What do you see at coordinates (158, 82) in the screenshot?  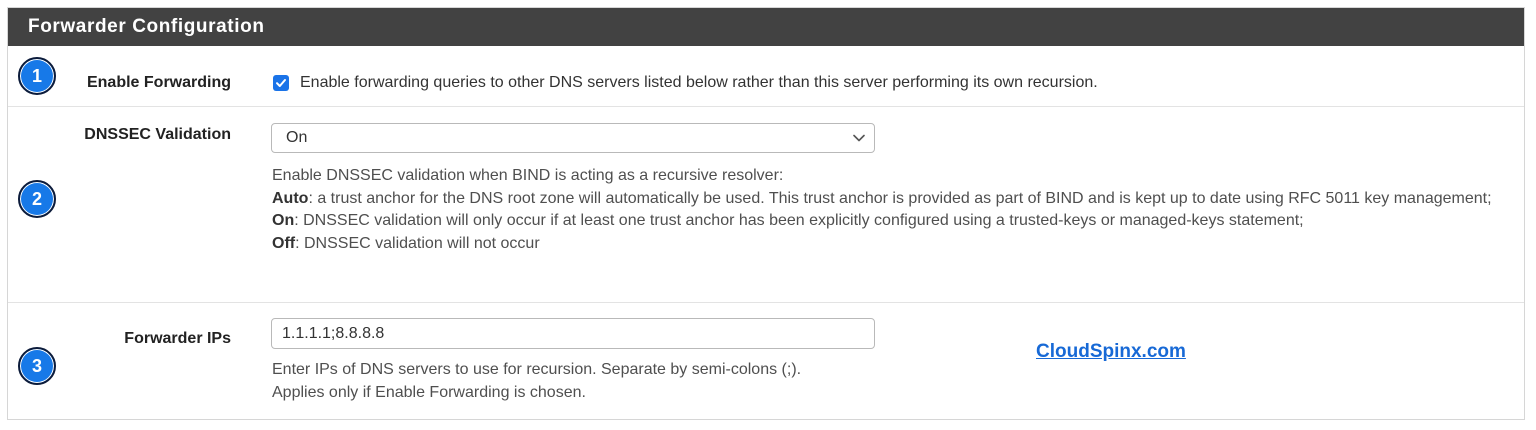 I see `enable-forwarding-label: Enable Forwarding` at bounding box center [158, 82].